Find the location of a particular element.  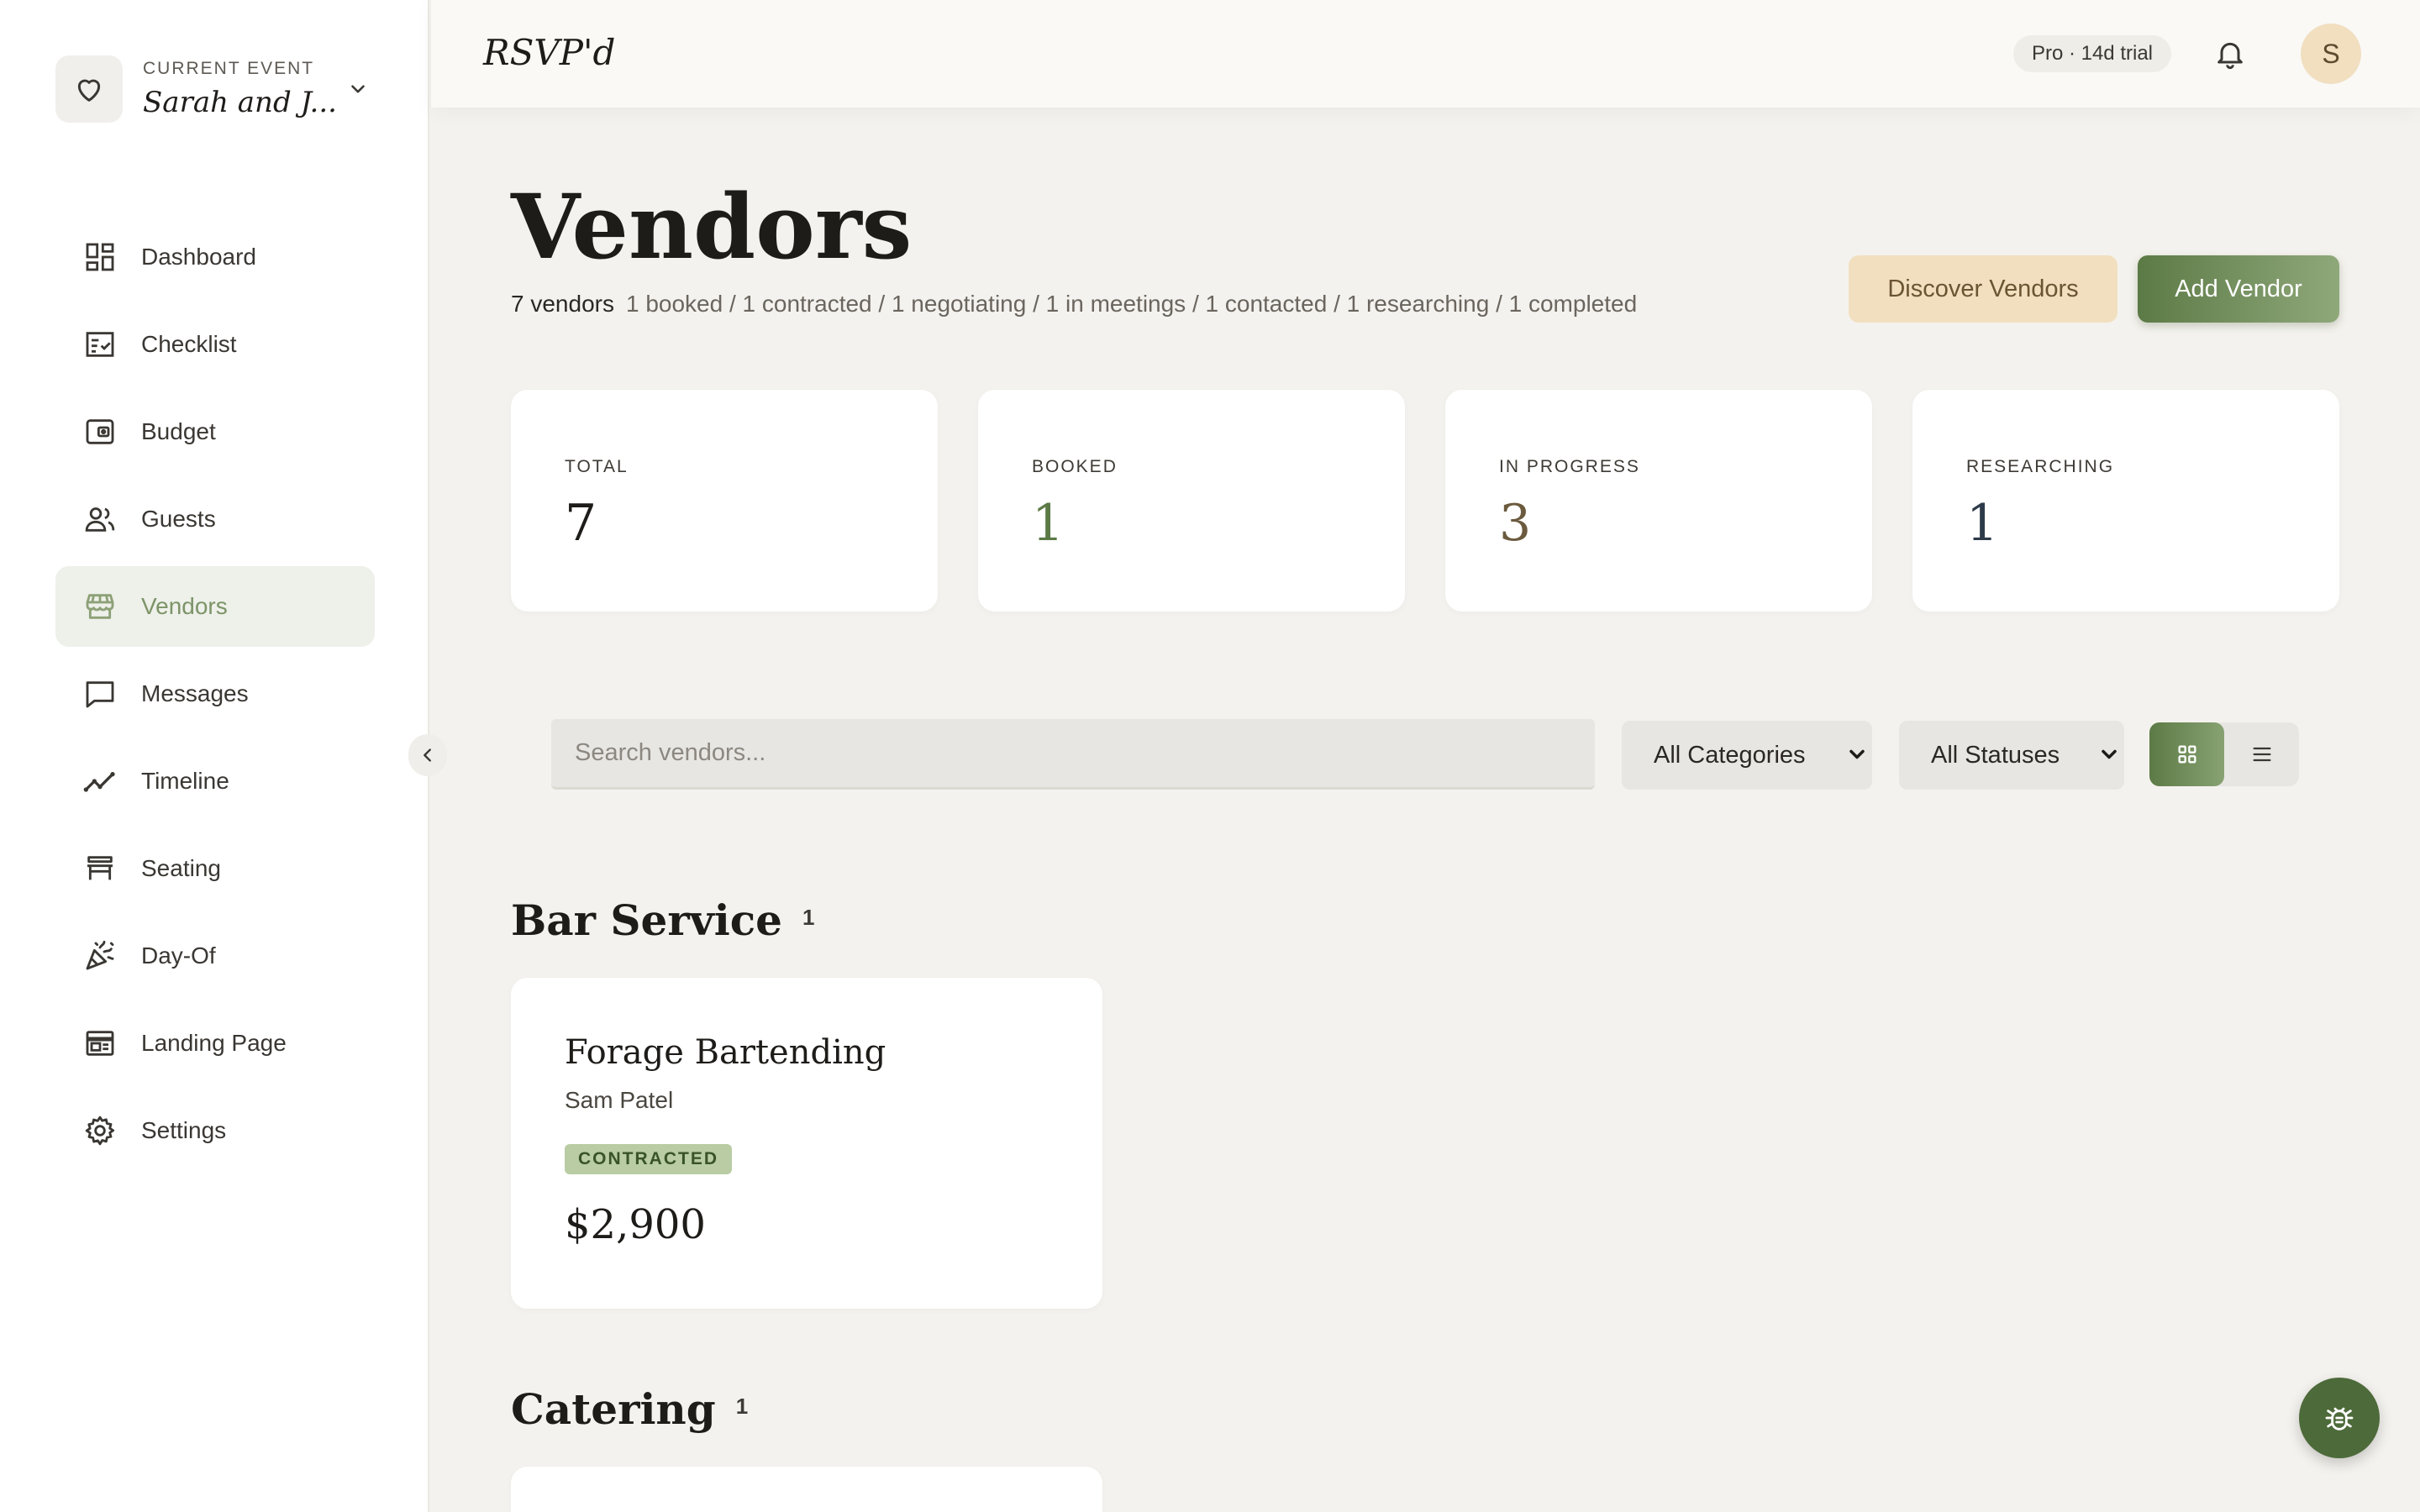

sidebar-item-checklist: Checklist is located at coordinates (215, 344).